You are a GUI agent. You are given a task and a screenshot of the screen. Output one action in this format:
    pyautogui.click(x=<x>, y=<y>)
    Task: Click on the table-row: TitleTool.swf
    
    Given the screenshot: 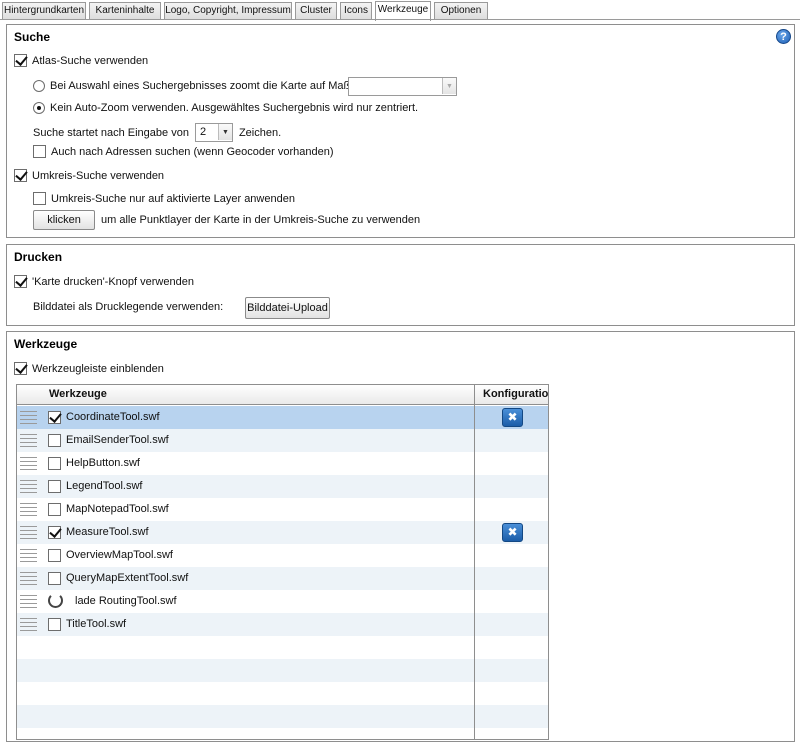 What is the action you would take?
    pyautogui.click(x=282, y=624)
    